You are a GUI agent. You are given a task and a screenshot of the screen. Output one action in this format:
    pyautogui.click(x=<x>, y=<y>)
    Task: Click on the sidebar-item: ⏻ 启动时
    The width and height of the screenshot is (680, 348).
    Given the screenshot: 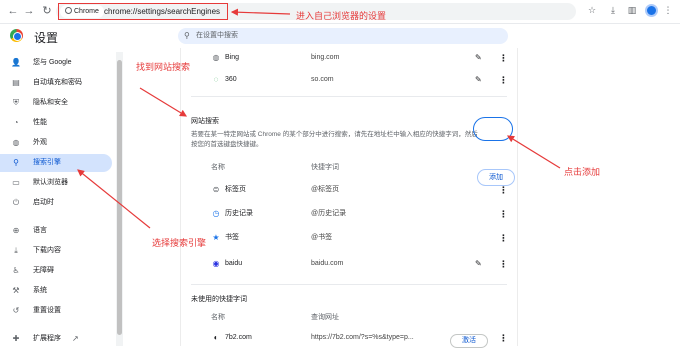 What is the action you would take?
    pyautogui.click(x=58, y=203)
    